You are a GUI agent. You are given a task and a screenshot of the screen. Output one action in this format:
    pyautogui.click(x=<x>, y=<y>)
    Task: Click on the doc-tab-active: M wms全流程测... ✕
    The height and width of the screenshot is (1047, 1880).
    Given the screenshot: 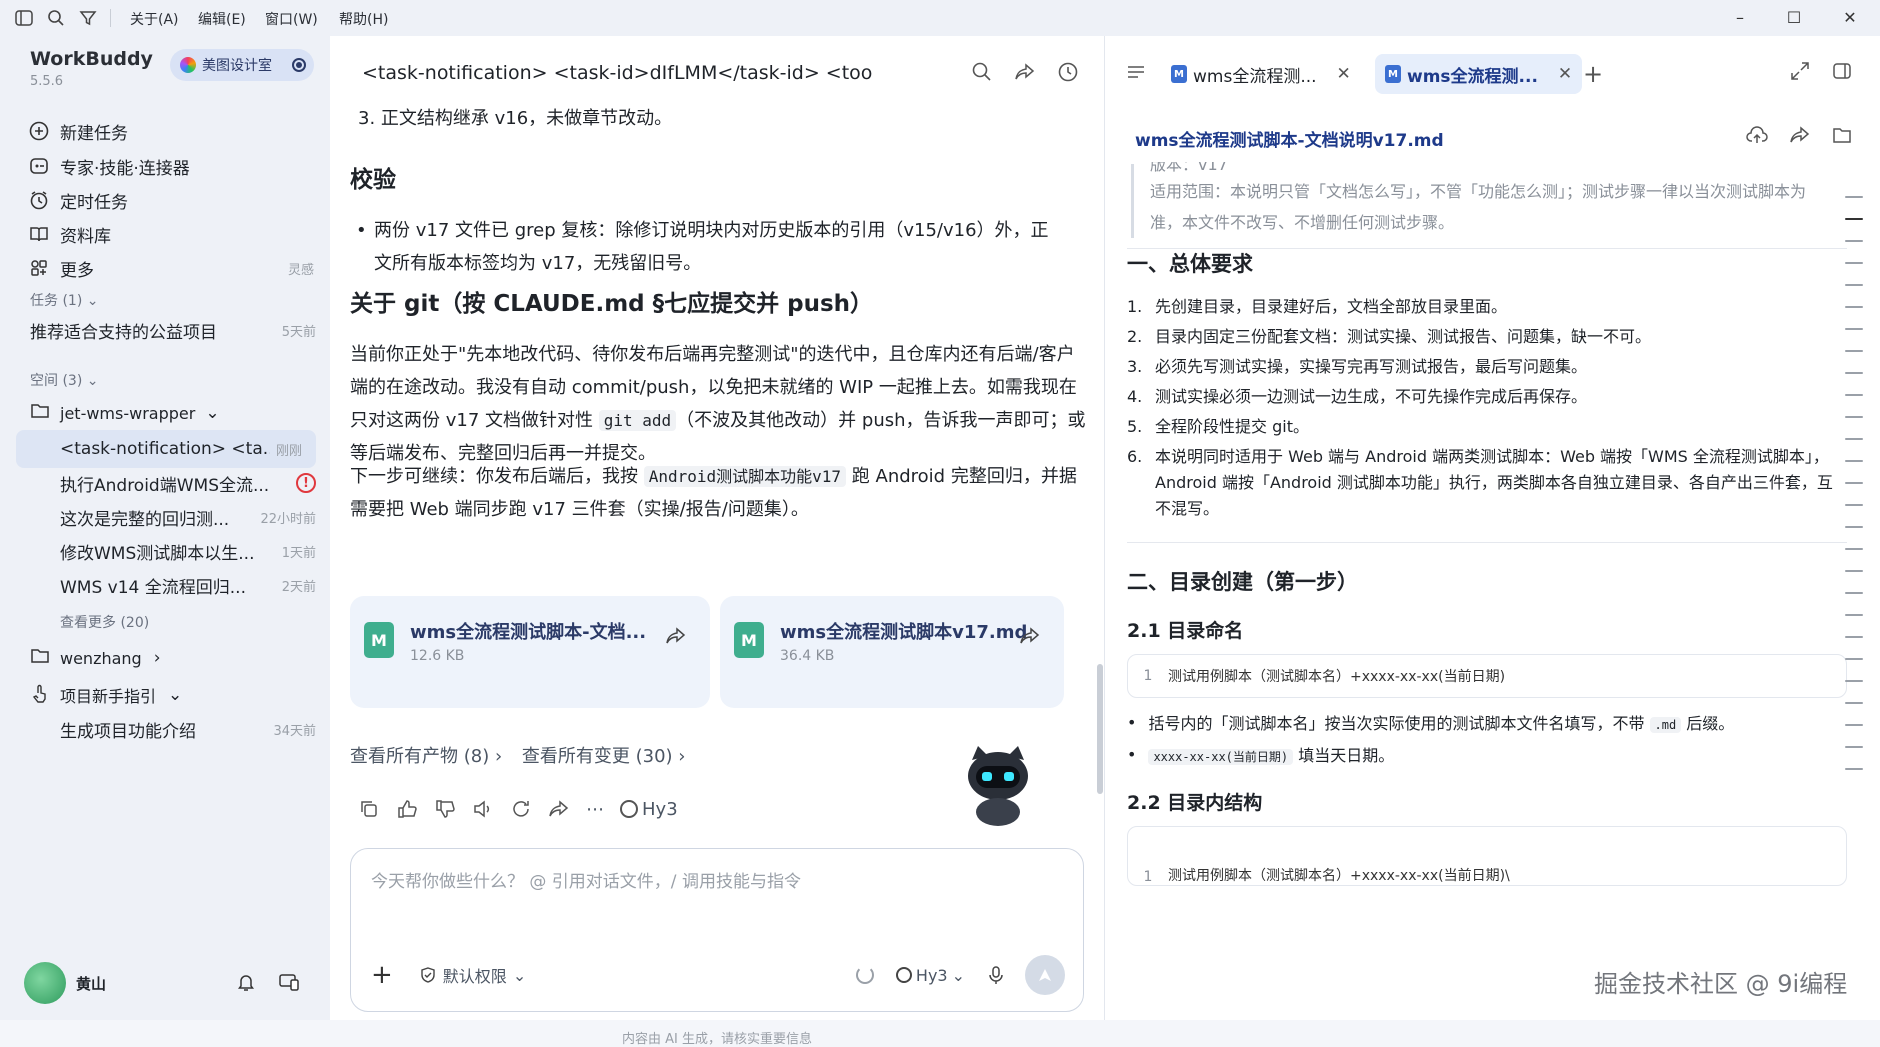 What is the action you would take?
    pyautogui.click(x=1479, y=74)
    